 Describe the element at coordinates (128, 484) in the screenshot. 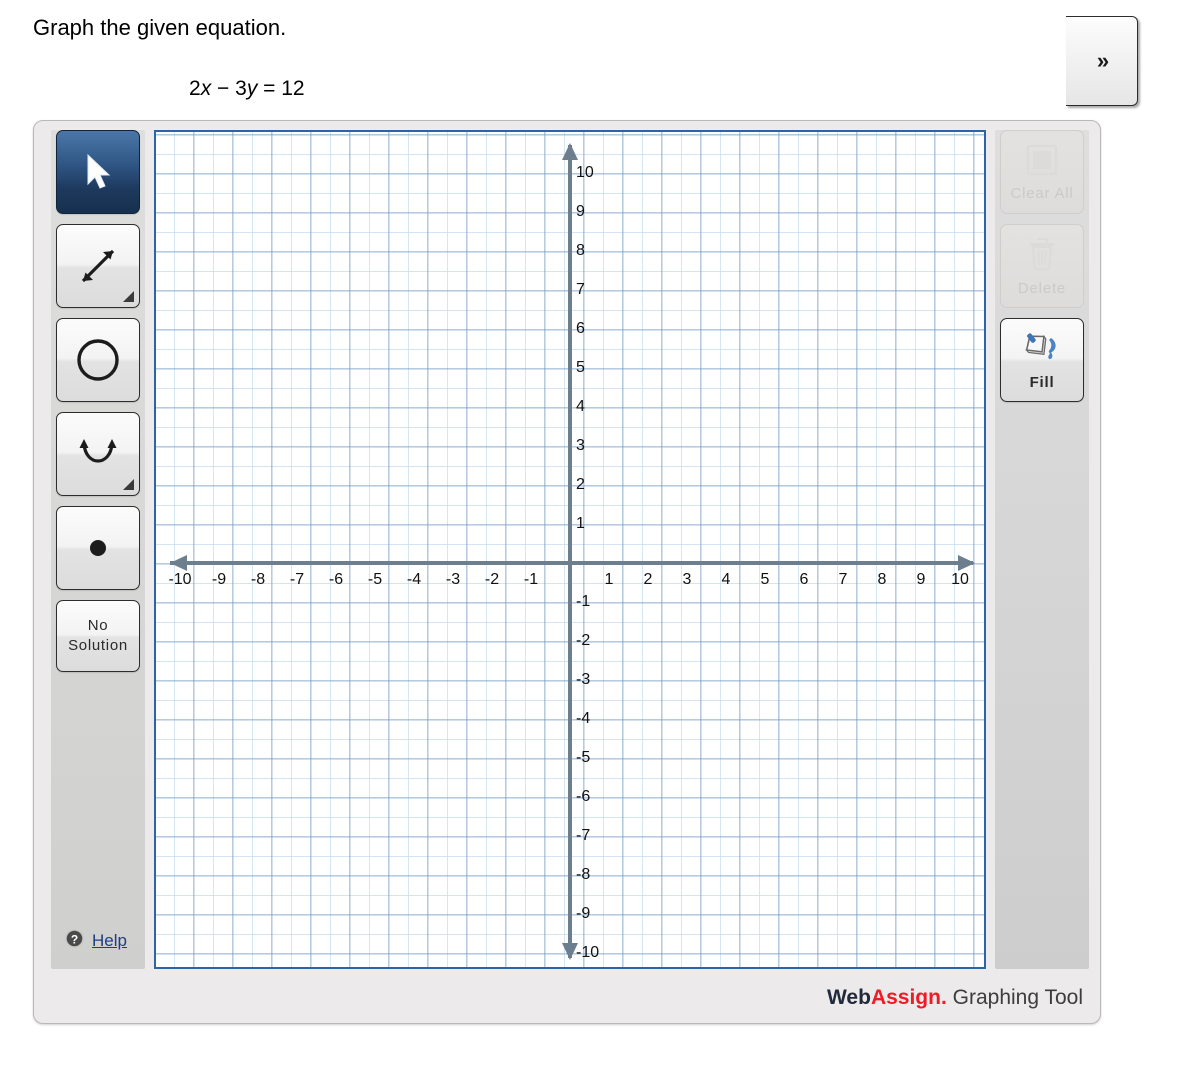

I see `tool-parabola-flyout-indicator` at that location.